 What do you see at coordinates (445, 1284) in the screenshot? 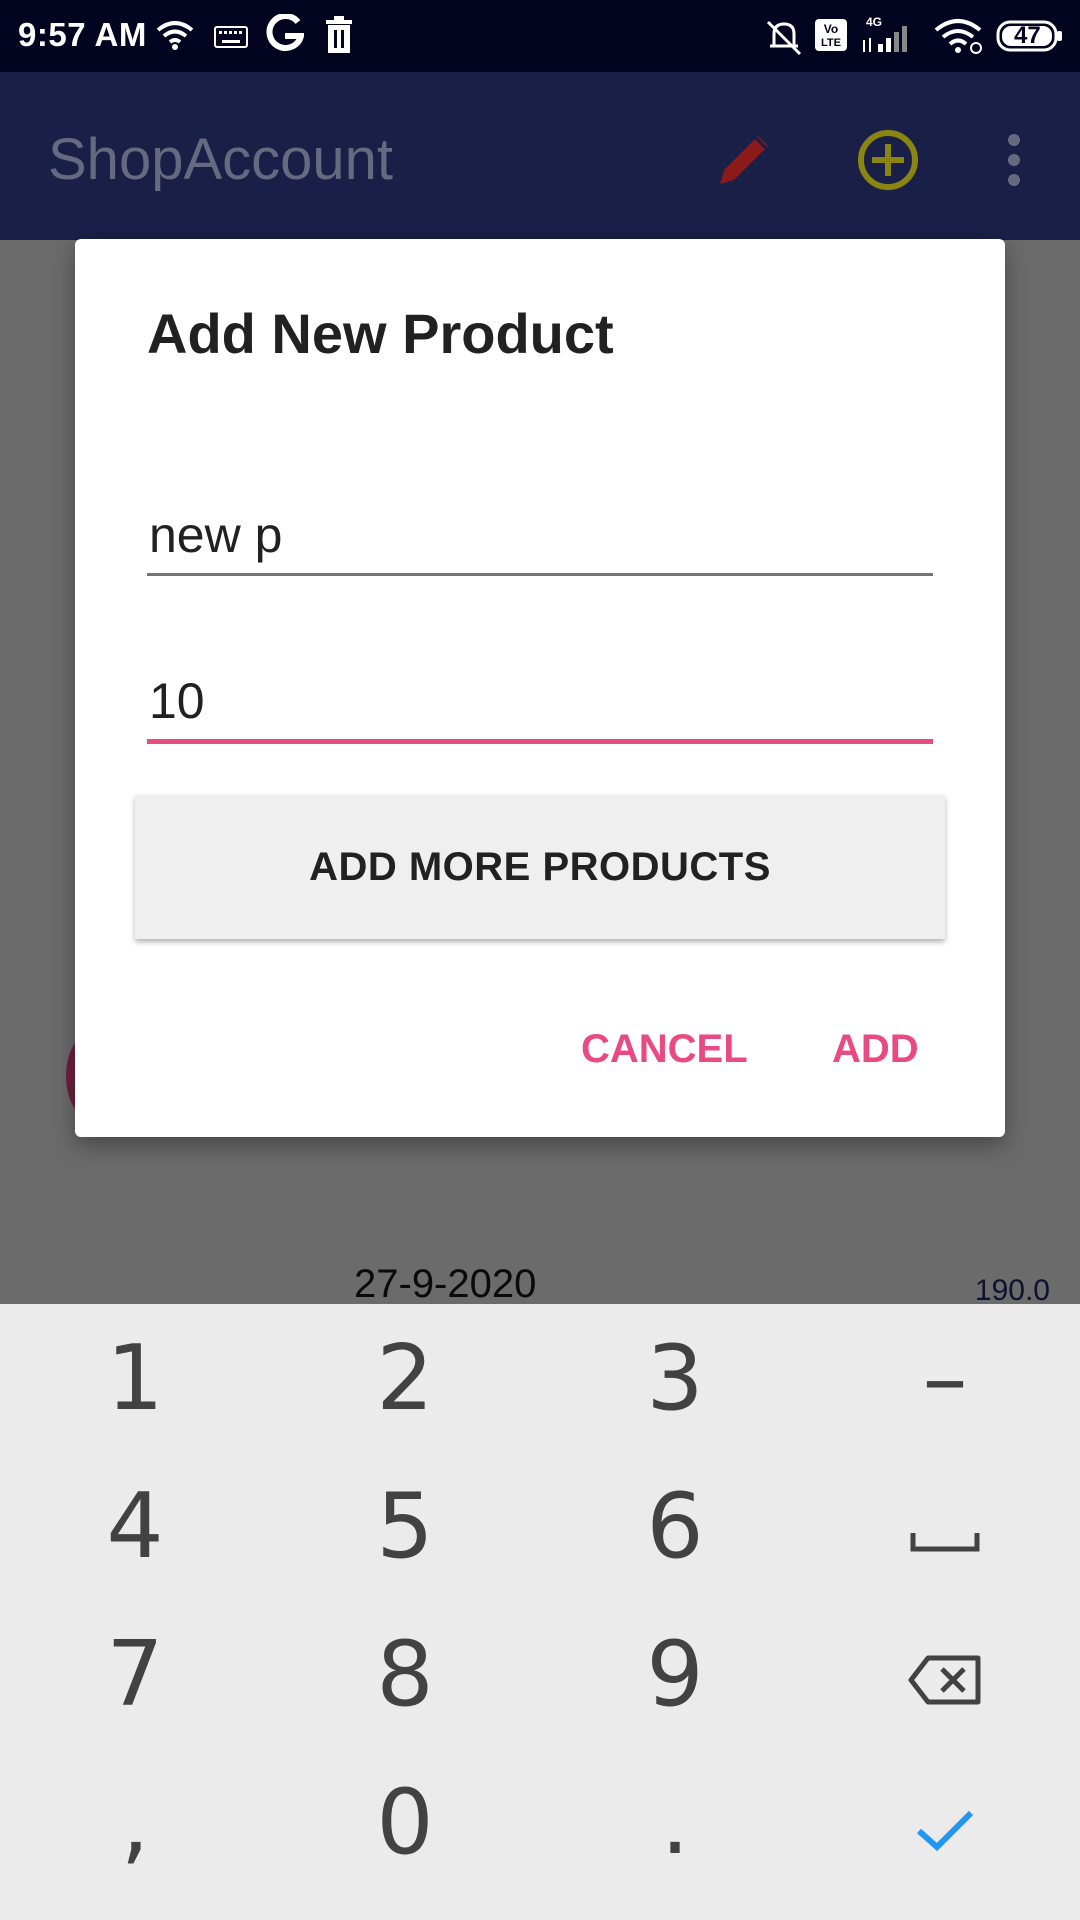
I see `entry-date: 27-9-2020` at bounding box center [445, 1284].